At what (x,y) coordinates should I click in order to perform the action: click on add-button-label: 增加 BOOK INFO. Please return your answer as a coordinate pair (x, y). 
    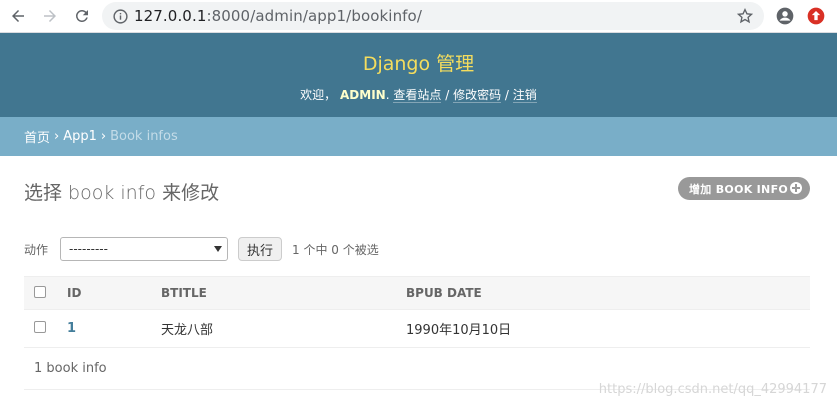
    Looking at the image, I should click on (739, 189).